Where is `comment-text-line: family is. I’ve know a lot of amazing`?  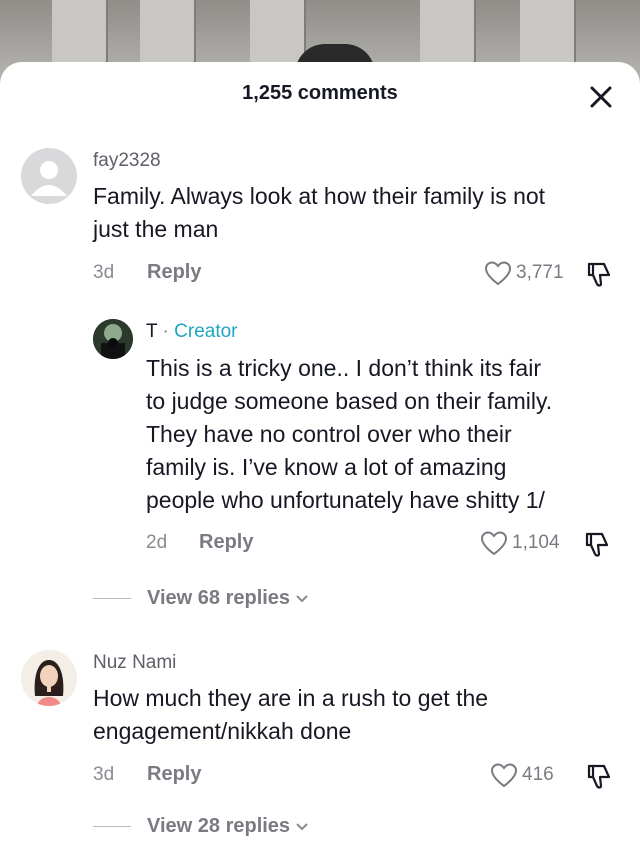 comment-text-line: family is. I’ve know a lot of amazing is located at coordinates (326, 467).